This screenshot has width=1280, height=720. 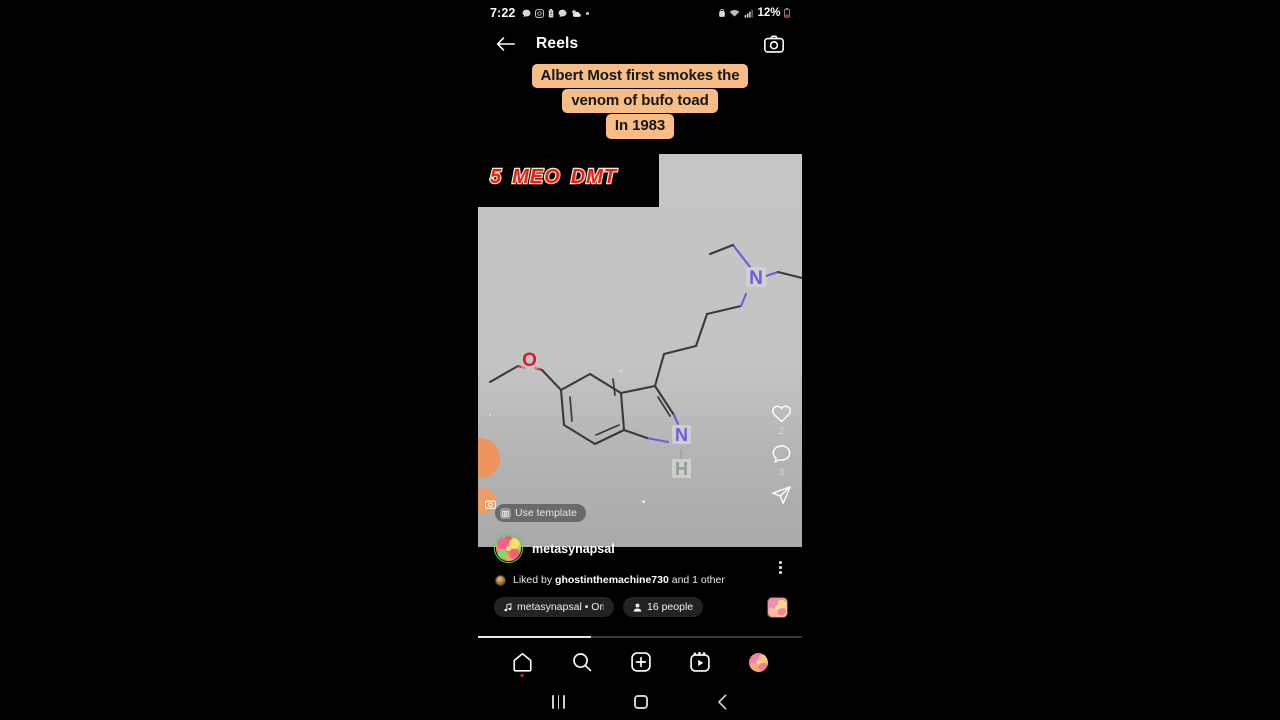 What do you see at coordinates (500, 580) in the screenshot?
I see `liker-avatar` at bounding box center [500, 580].